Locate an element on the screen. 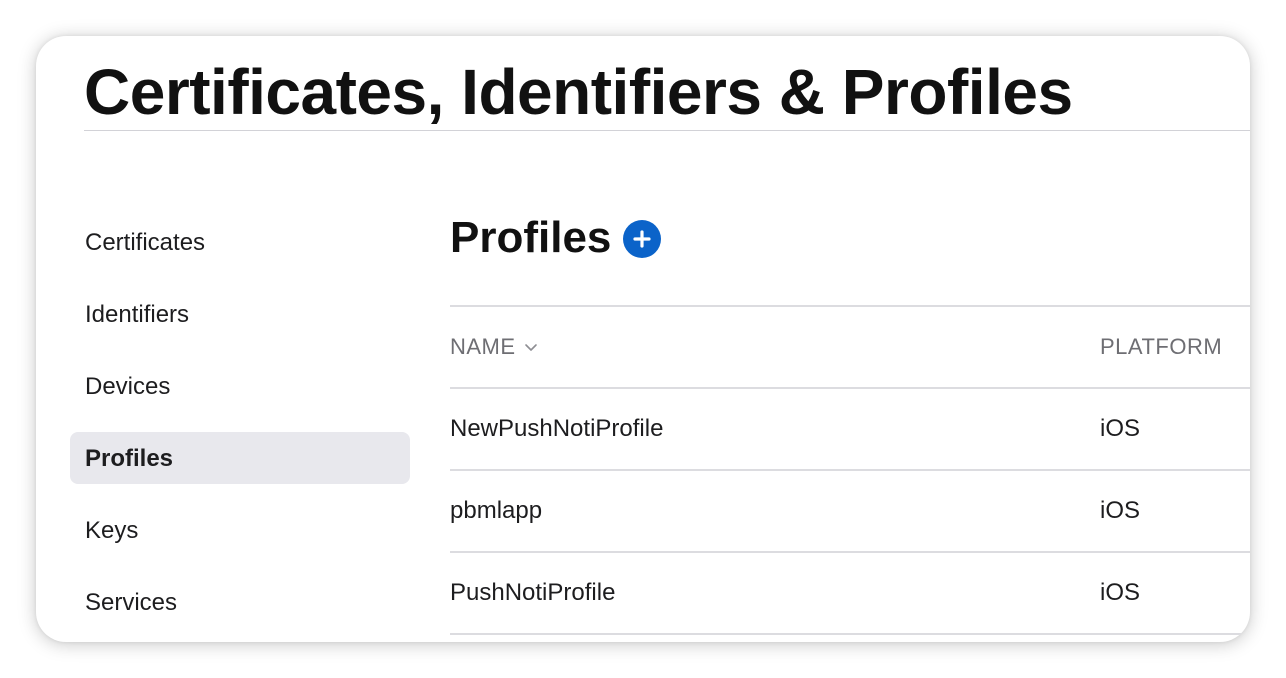 Image resolution: width=1286 pixels, height=678 pixels. plus-circle-icon is located at coordinates (642, 239).